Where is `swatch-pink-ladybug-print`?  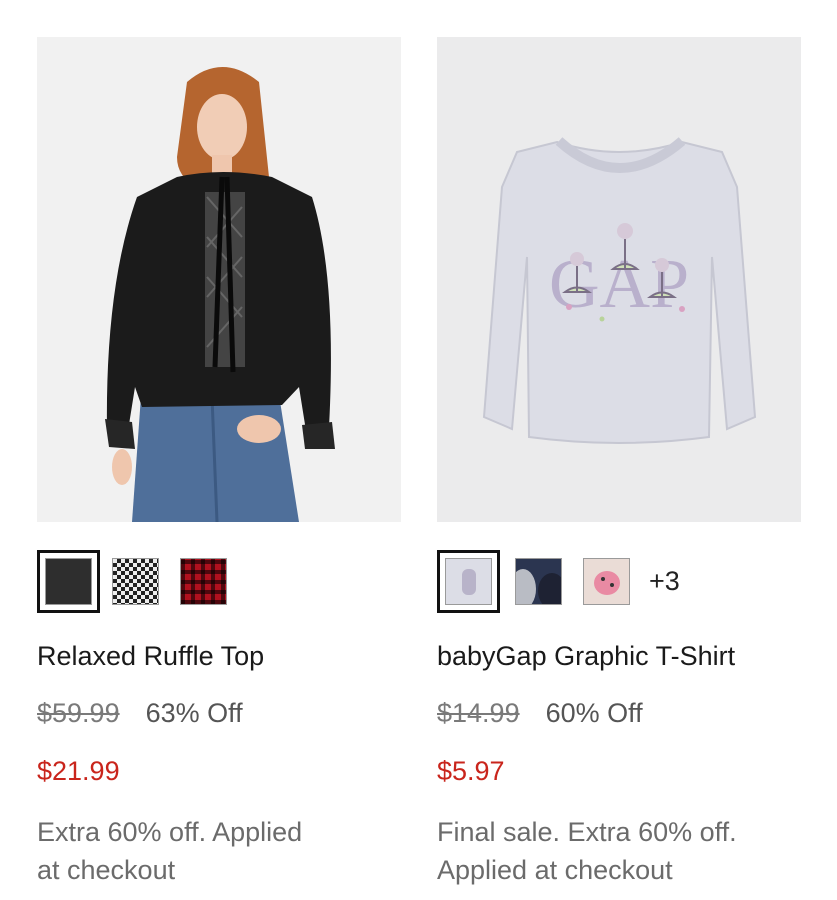
swatch-pink-ladybug-print is located at coordinates (606, 581).